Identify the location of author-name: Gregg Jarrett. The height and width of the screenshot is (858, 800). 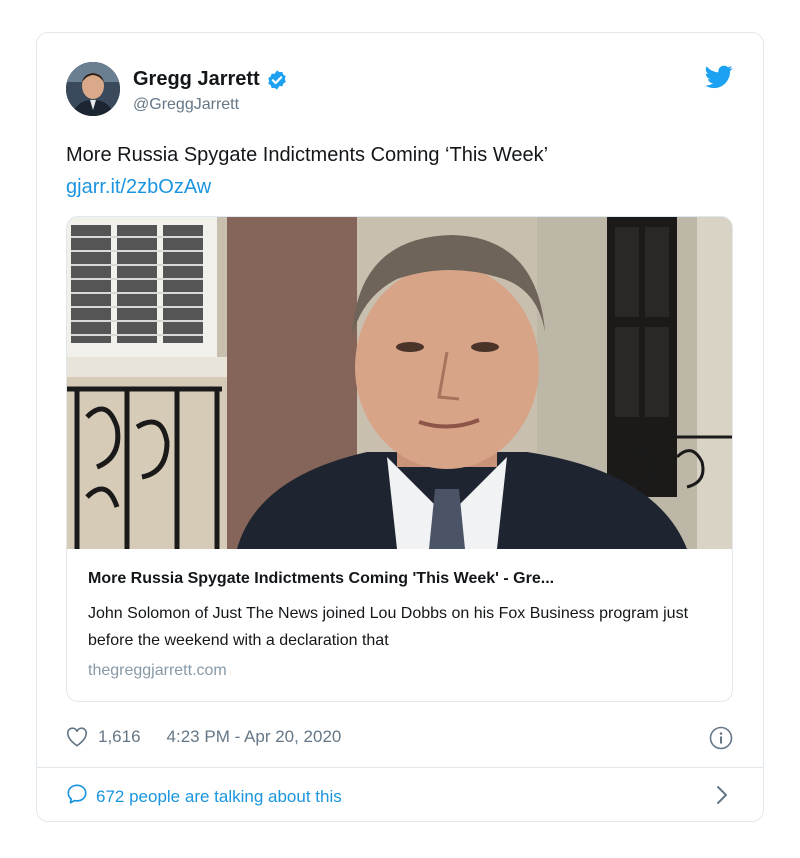
(196, 79).